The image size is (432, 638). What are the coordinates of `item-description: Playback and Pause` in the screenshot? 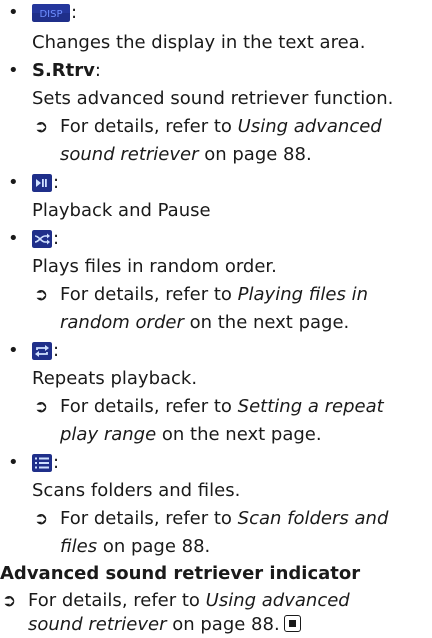 It's located at (121, 210).